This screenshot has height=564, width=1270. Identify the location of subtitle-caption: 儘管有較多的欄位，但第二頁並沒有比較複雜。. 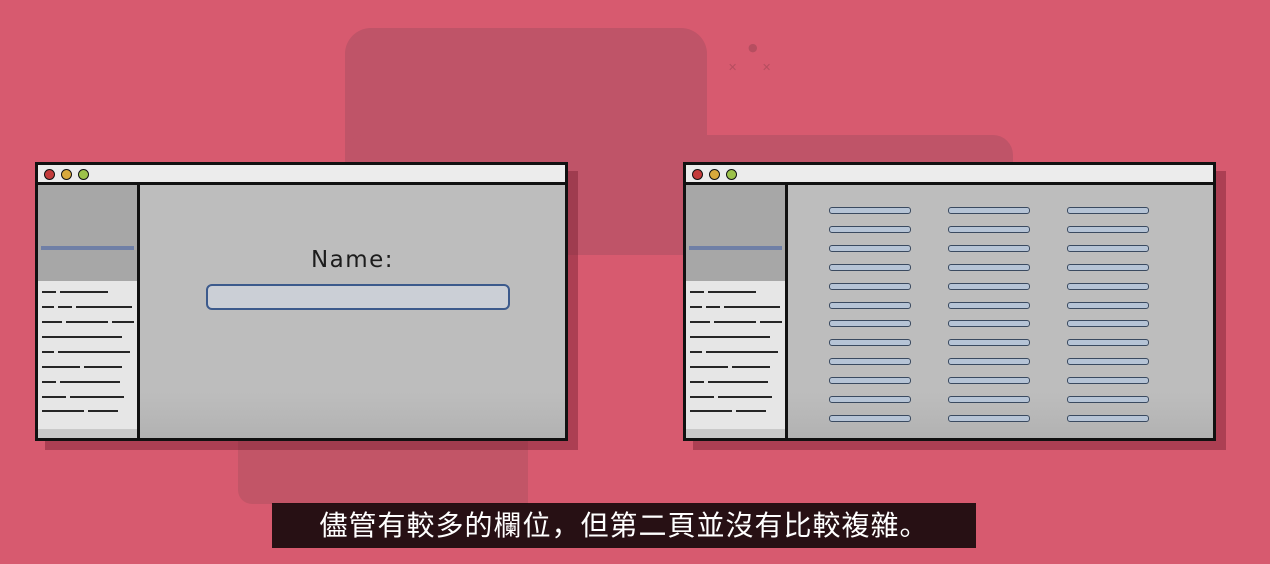
(624, 525).